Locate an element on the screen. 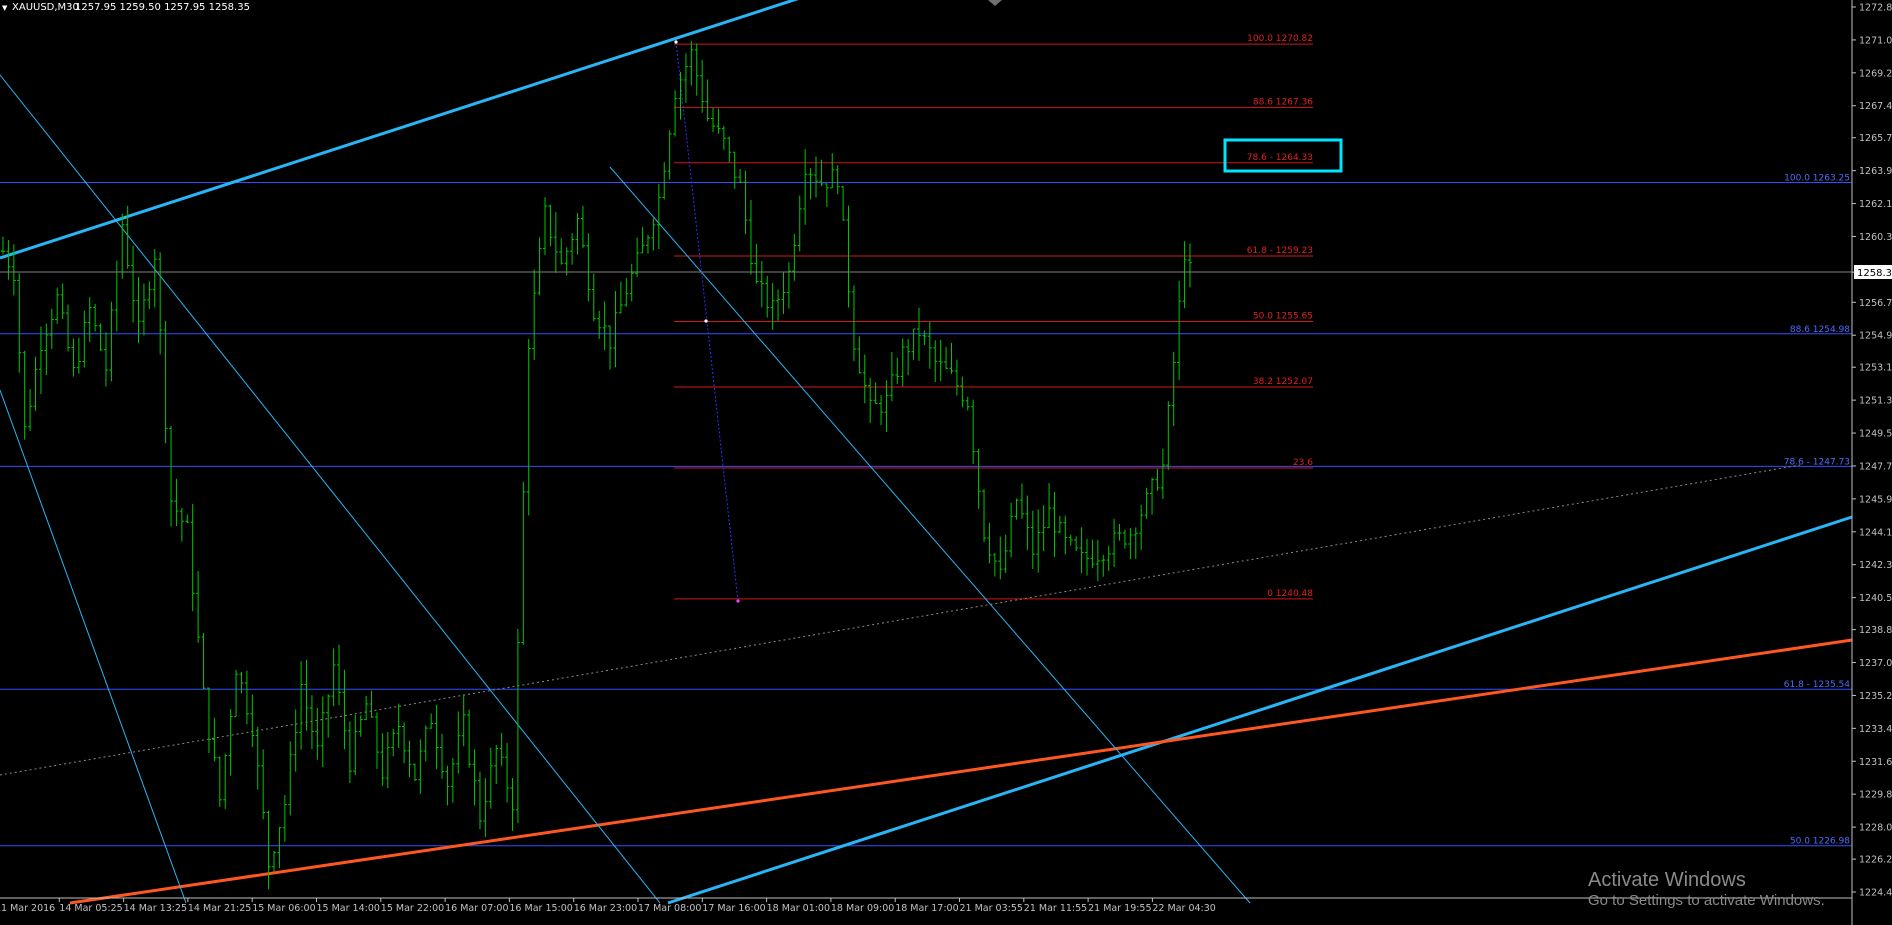 The image size is (1892, 925). red-fib-label: 100.0 1270.82 is located at coordinates (1280, 39).